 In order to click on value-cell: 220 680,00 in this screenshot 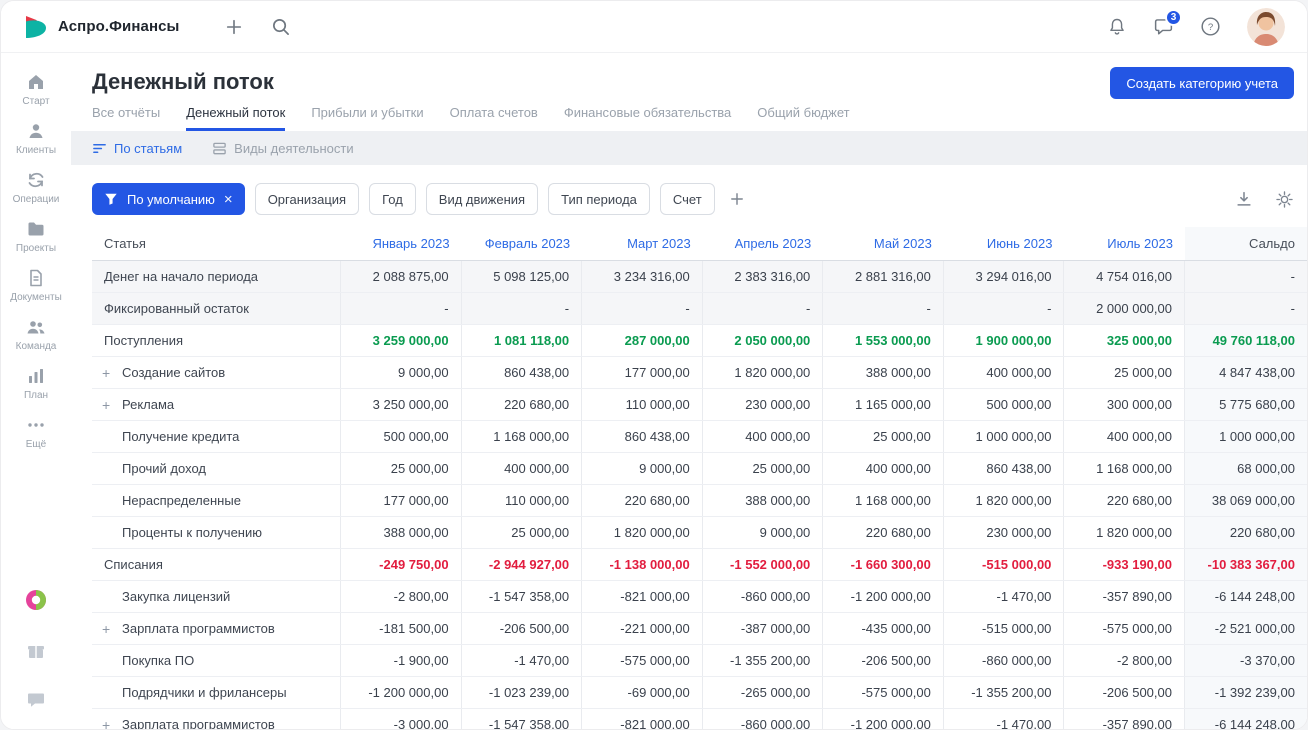, I will do `click(1245, 532)`.